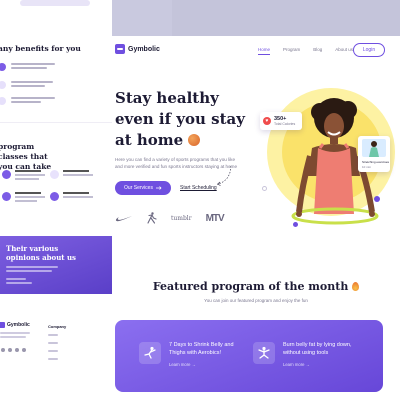 The height and width of the screenshot is (400, 400). What do you see at coordinates (56, 122) in the screenshot?
I see `divider` at bounding box center [56, 122].